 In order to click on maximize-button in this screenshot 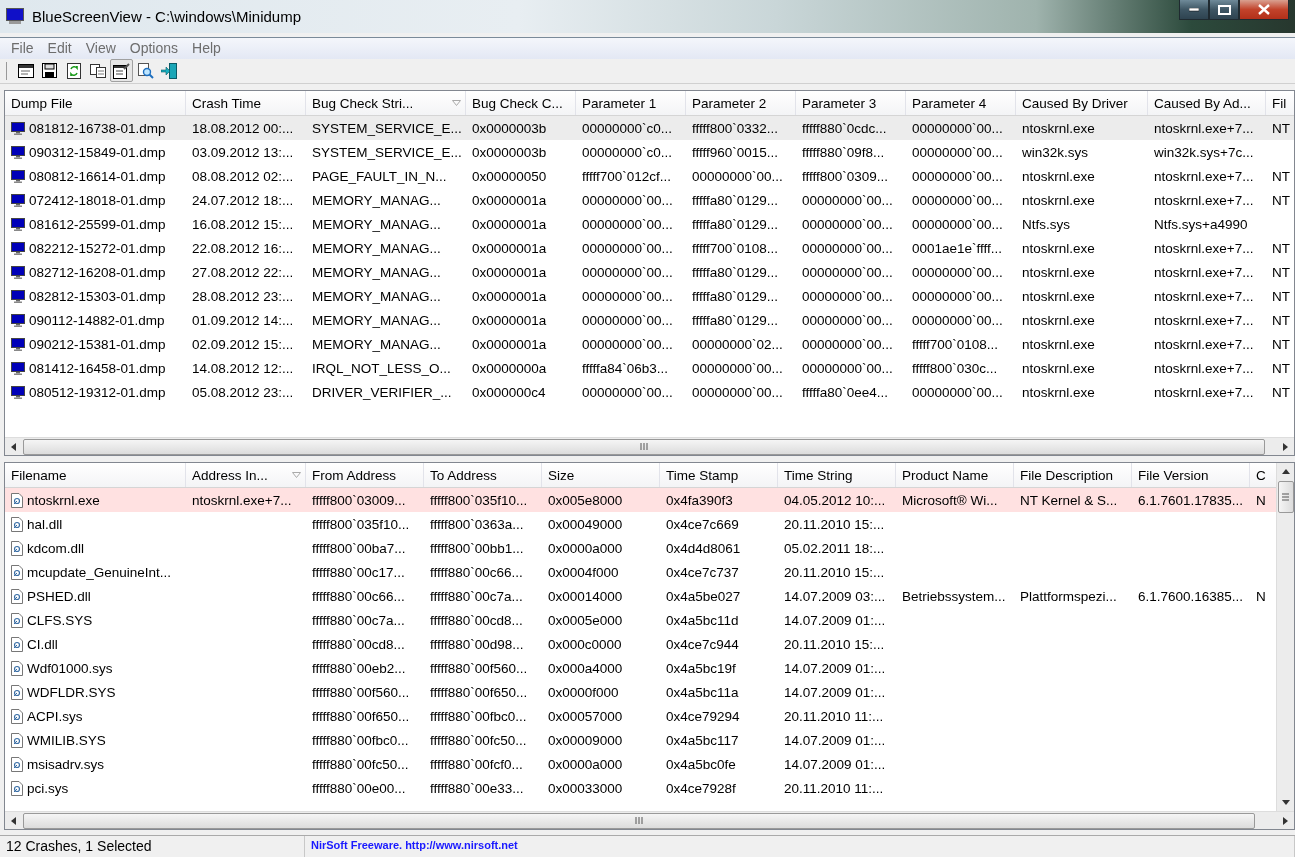, I will do `click(1224, 10)`.